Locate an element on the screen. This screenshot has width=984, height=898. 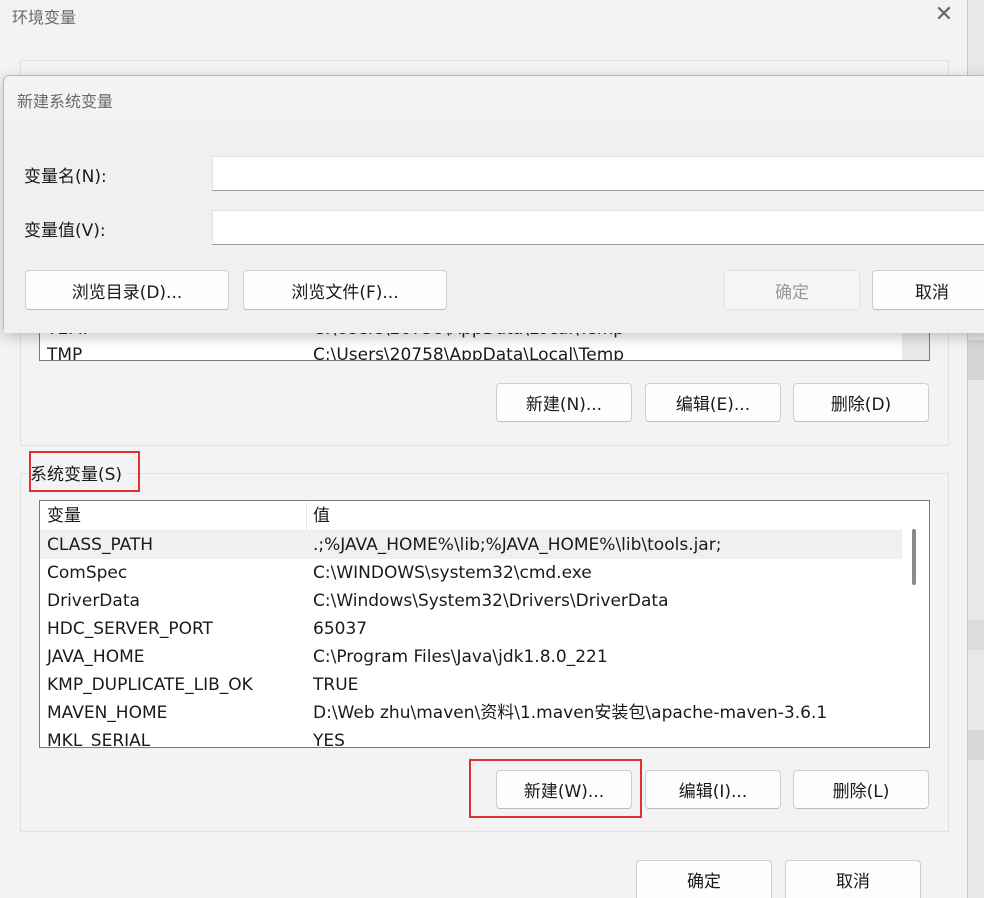
dialog-titlebar: 新建系统变量 is located at coordinates (494, 98).